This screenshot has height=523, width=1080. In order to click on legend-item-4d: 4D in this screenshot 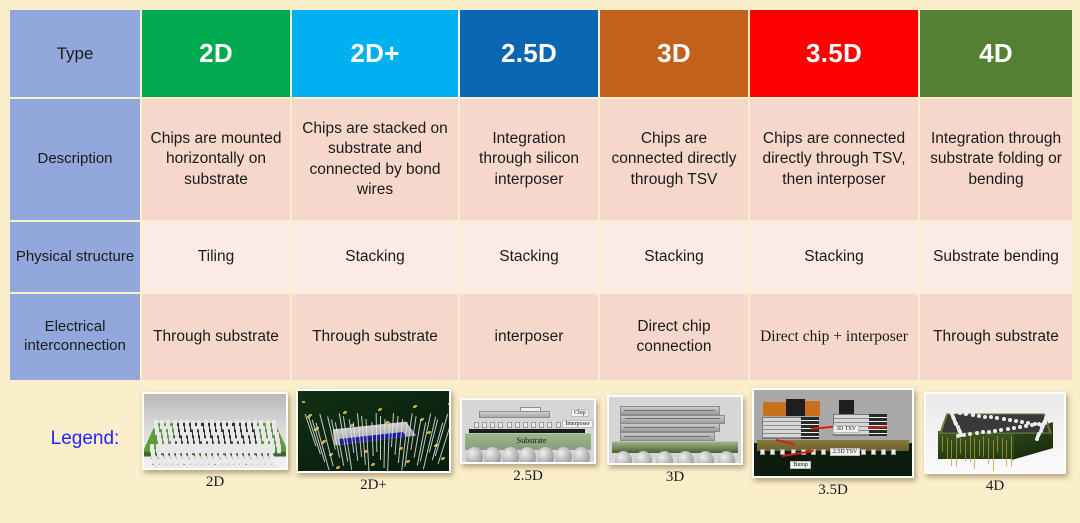, I will do `click(995, 443)`.